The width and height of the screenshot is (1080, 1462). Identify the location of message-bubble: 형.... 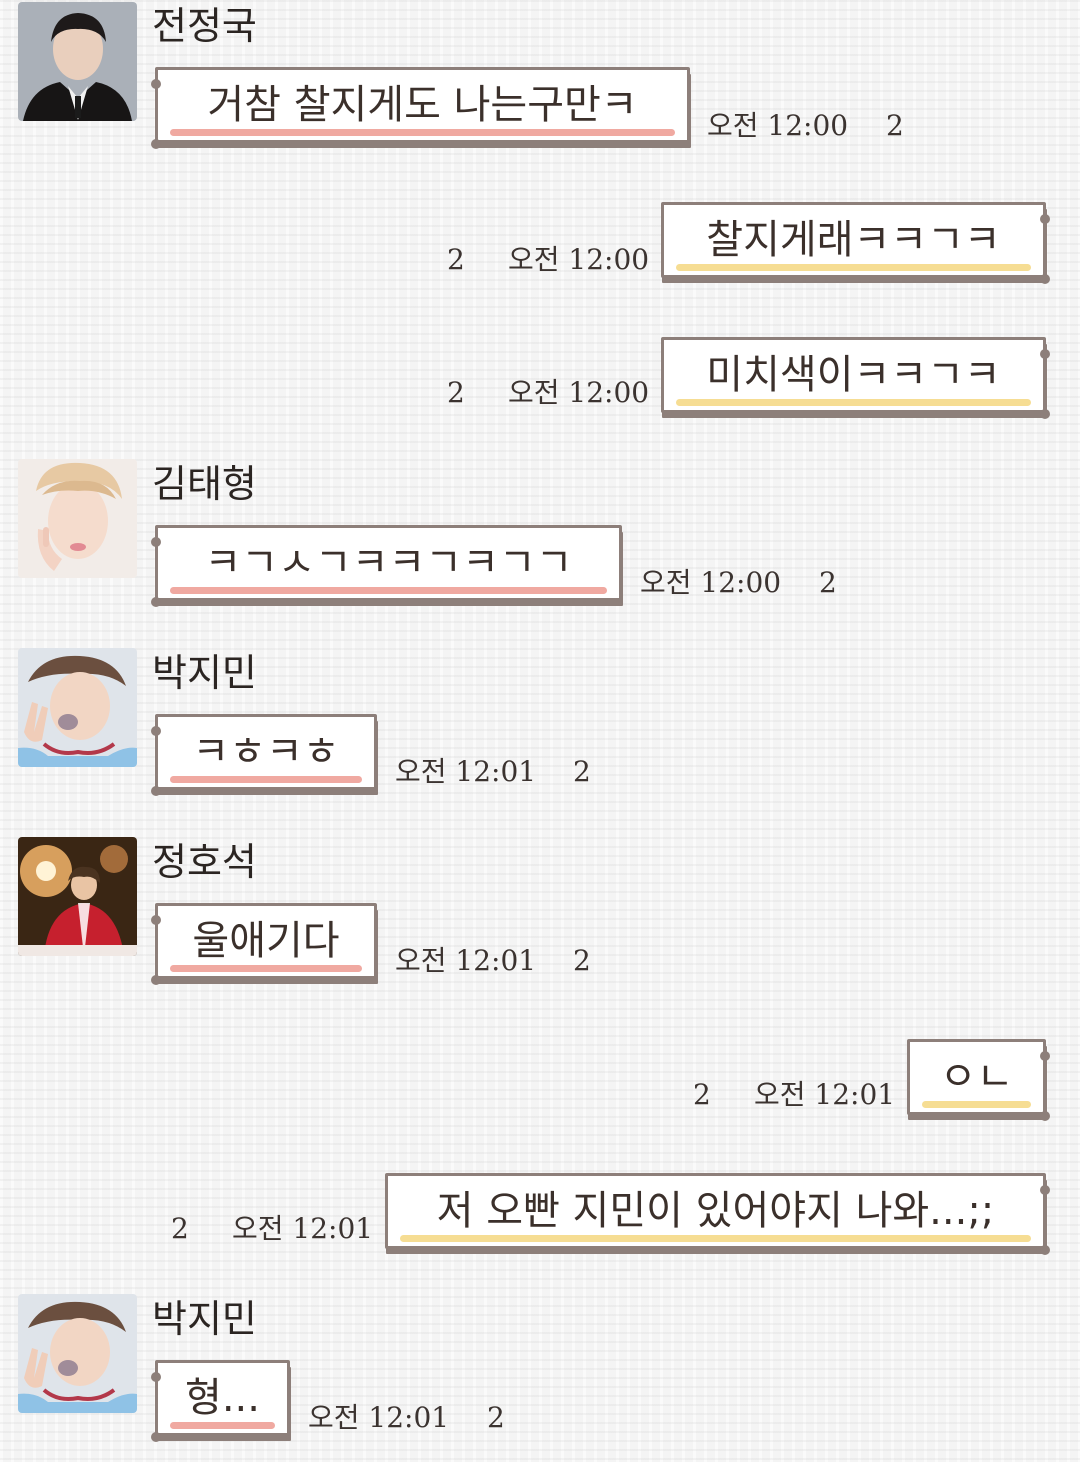
(220, 1401).